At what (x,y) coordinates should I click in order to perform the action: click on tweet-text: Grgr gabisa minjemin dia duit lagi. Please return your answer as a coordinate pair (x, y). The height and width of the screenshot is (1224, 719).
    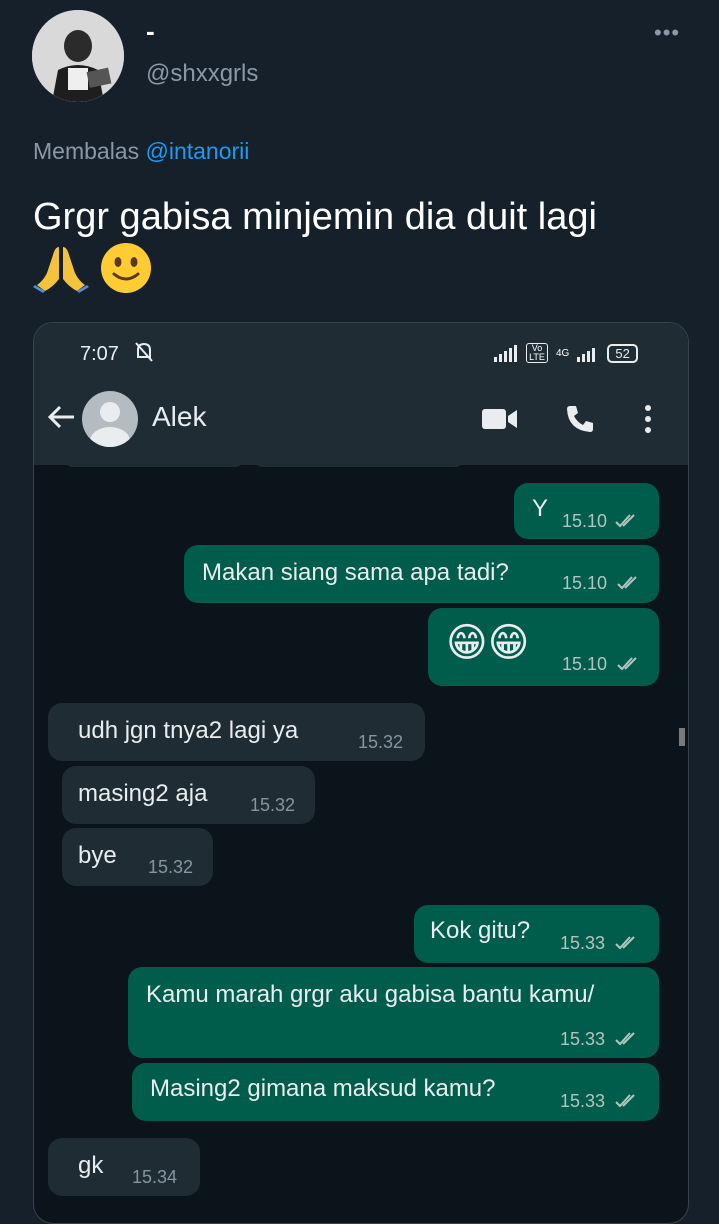
    Looking at the image, I should click on (363, 249).